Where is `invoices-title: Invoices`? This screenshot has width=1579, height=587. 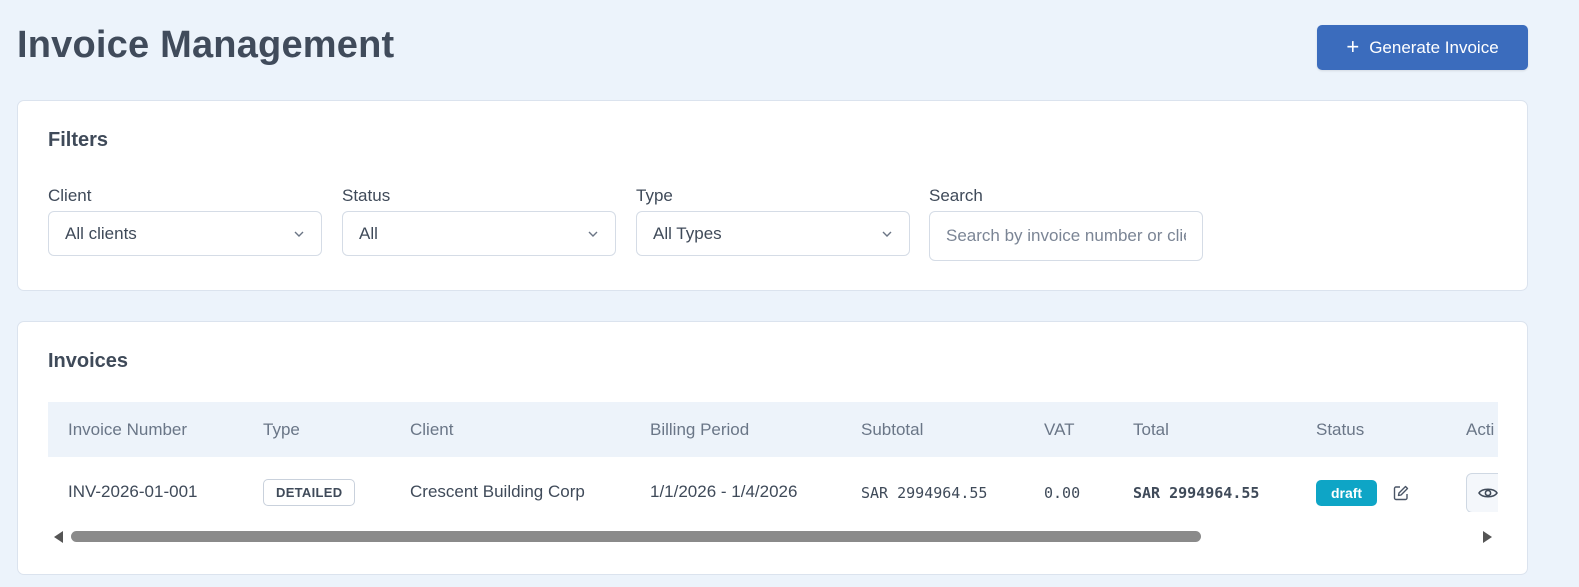
invoices-title: Invoices is located at coordinates (88, 361).